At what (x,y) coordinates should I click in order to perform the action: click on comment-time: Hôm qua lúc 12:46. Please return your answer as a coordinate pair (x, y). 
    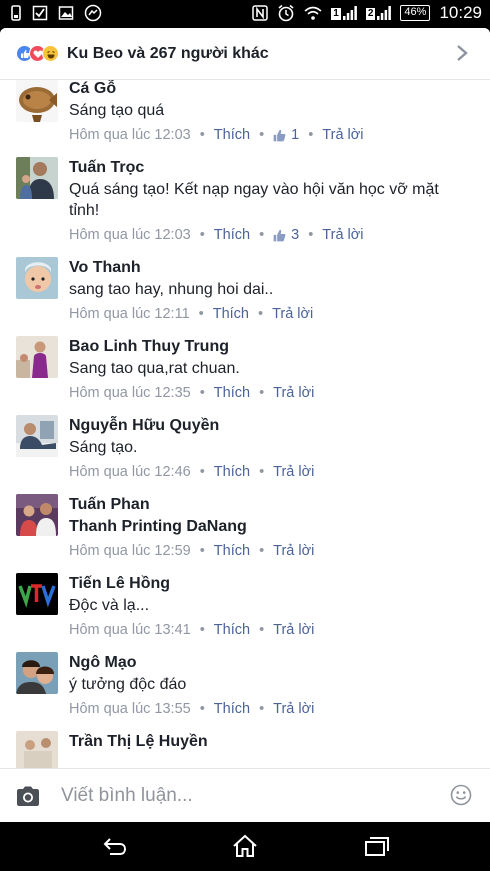
    Looking at the image, I should click on (130, 472).